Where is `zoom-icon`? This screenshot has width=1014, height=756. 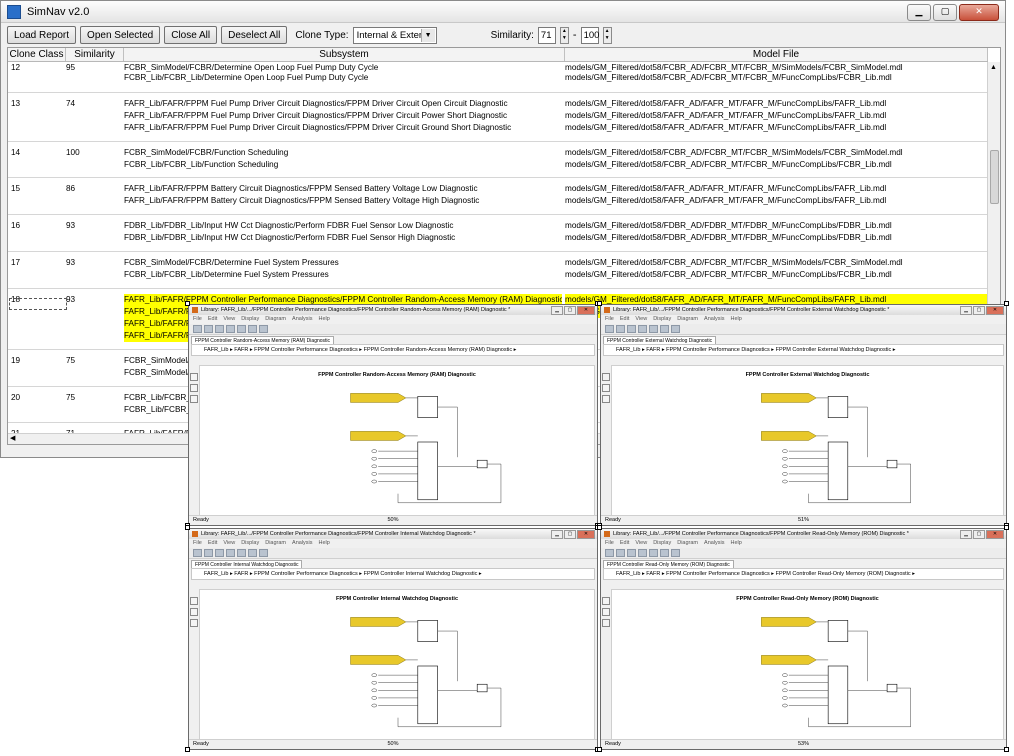 zoom-icon is located at coordinates (194, 601).